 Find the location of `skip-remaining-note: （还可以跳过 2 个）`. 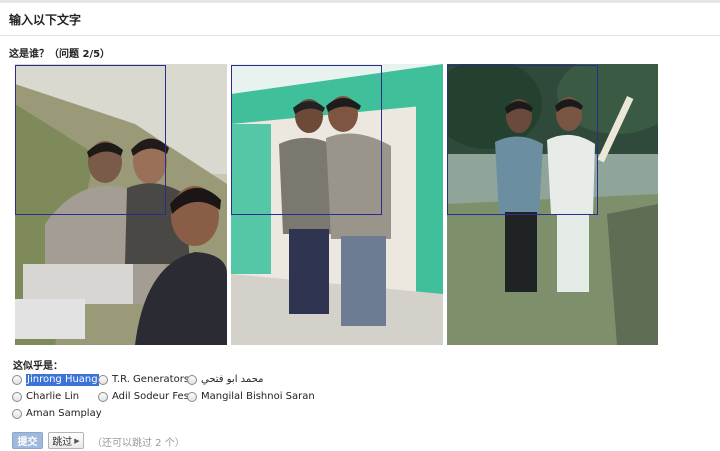

skip-remaining-note: （还可以跳过 2 个） is located at coordinates (138, 443).